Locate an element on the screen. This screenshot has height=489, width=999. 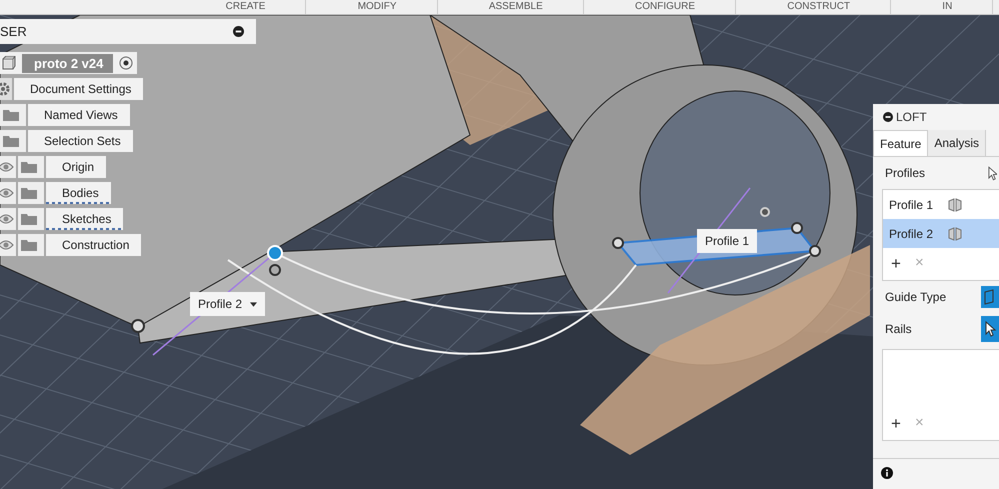
tab: Feature is located at coordinates (900, 143).